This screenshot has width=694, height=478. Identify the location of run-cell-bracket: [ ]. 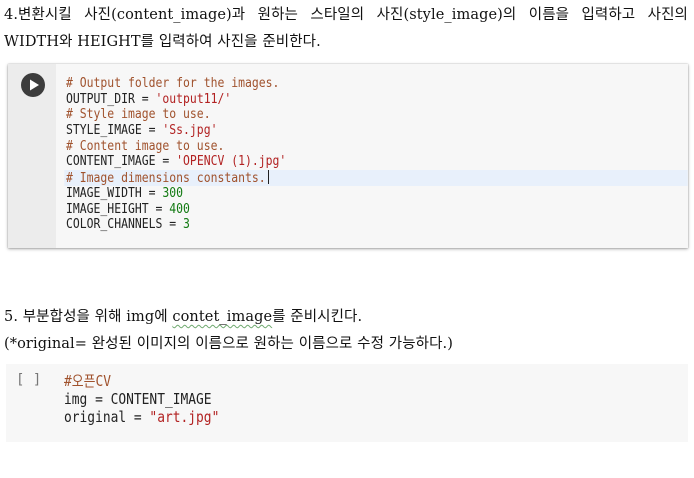
(28, 380).